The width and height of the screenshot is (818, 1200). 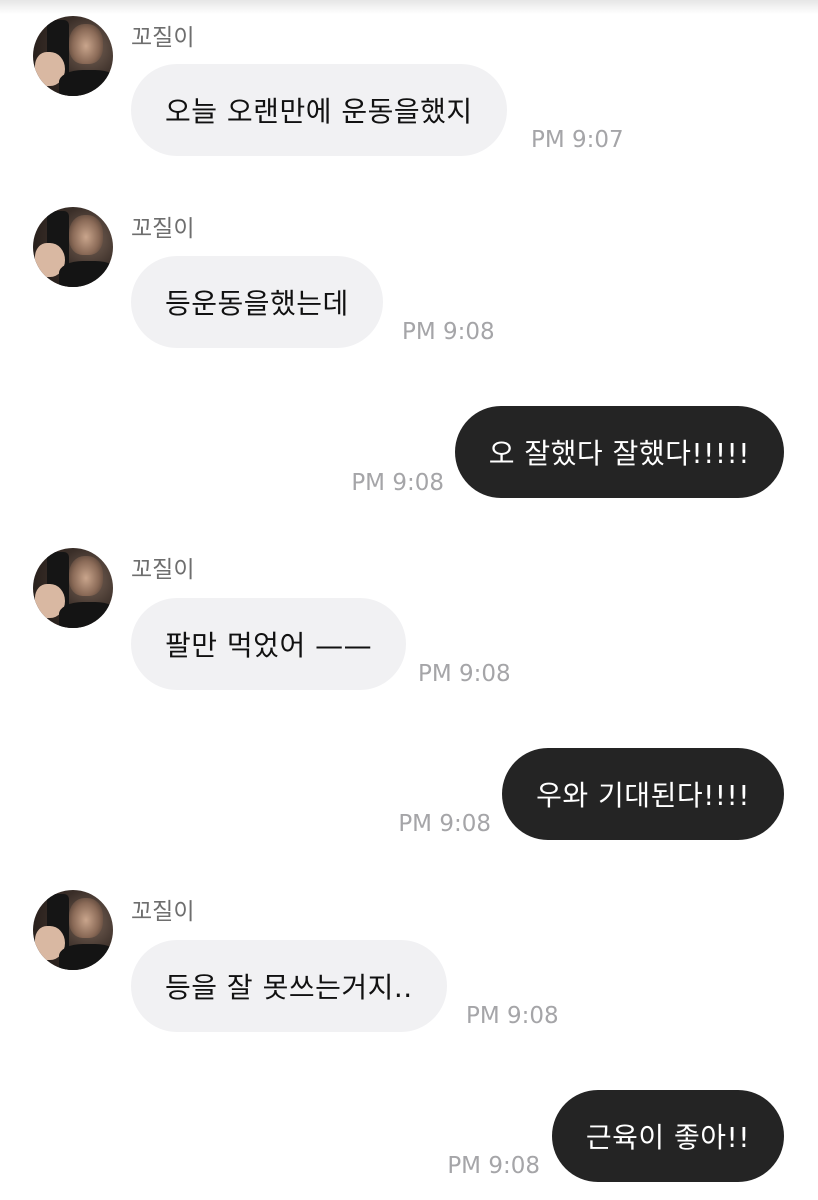 I want to click on message-bubble: 등운동을했는데, so click(x=257, y=302).